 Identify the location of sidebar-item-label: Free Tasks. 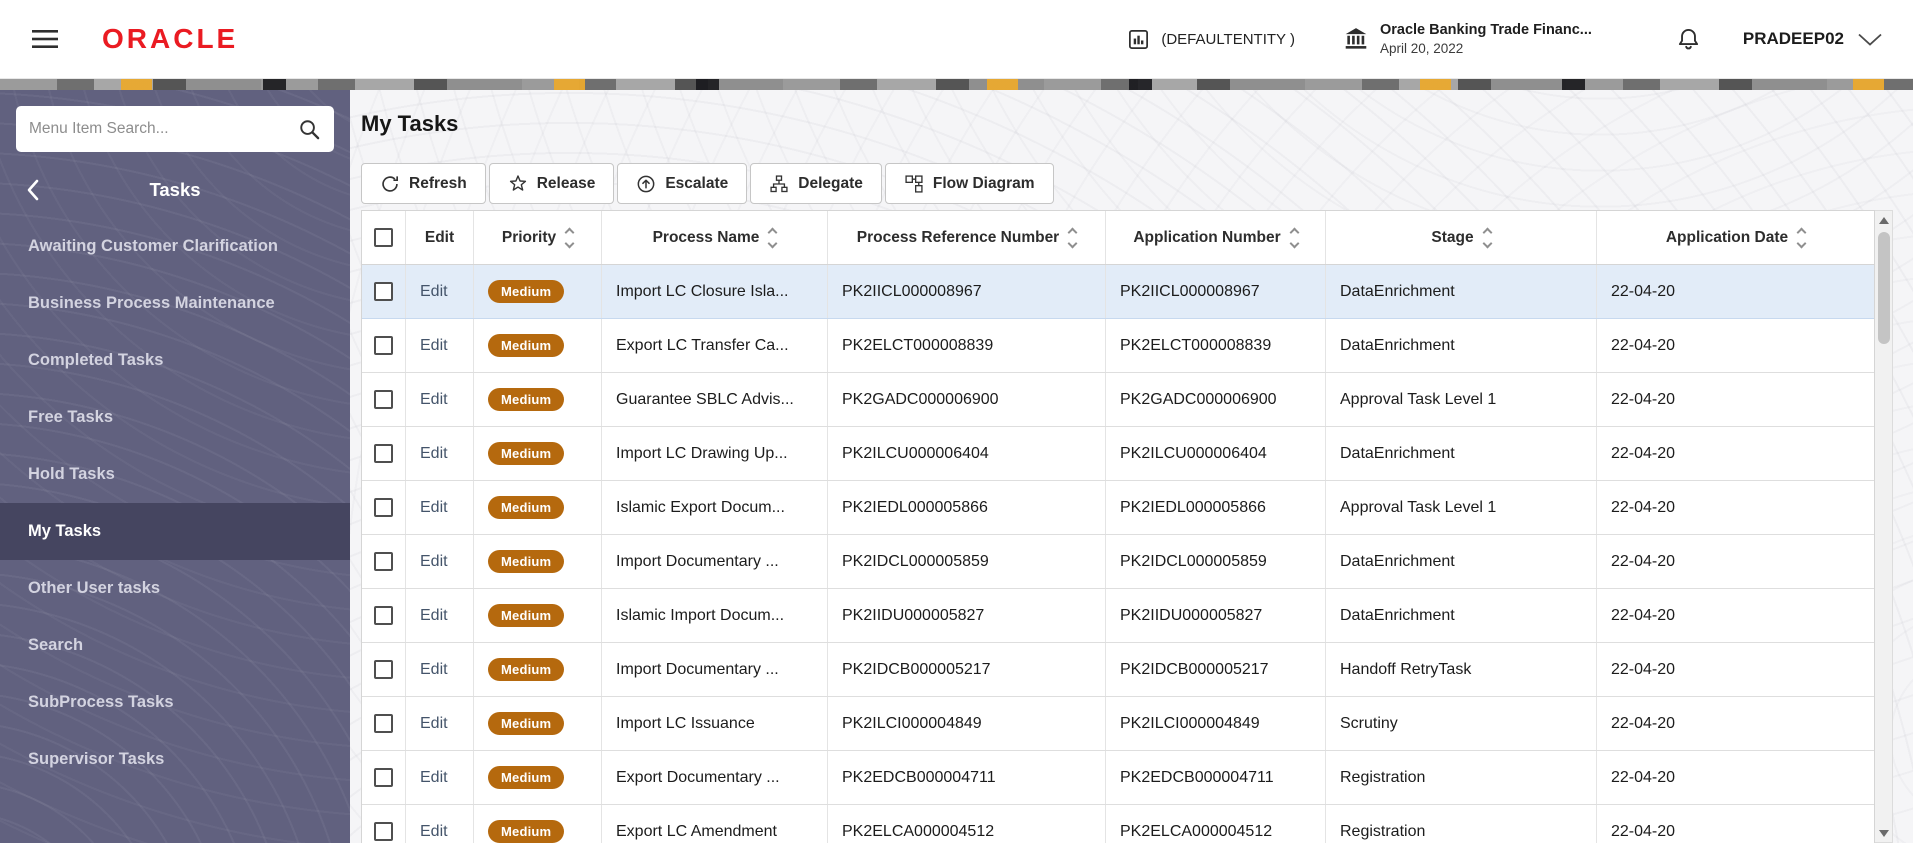
(70, 417).